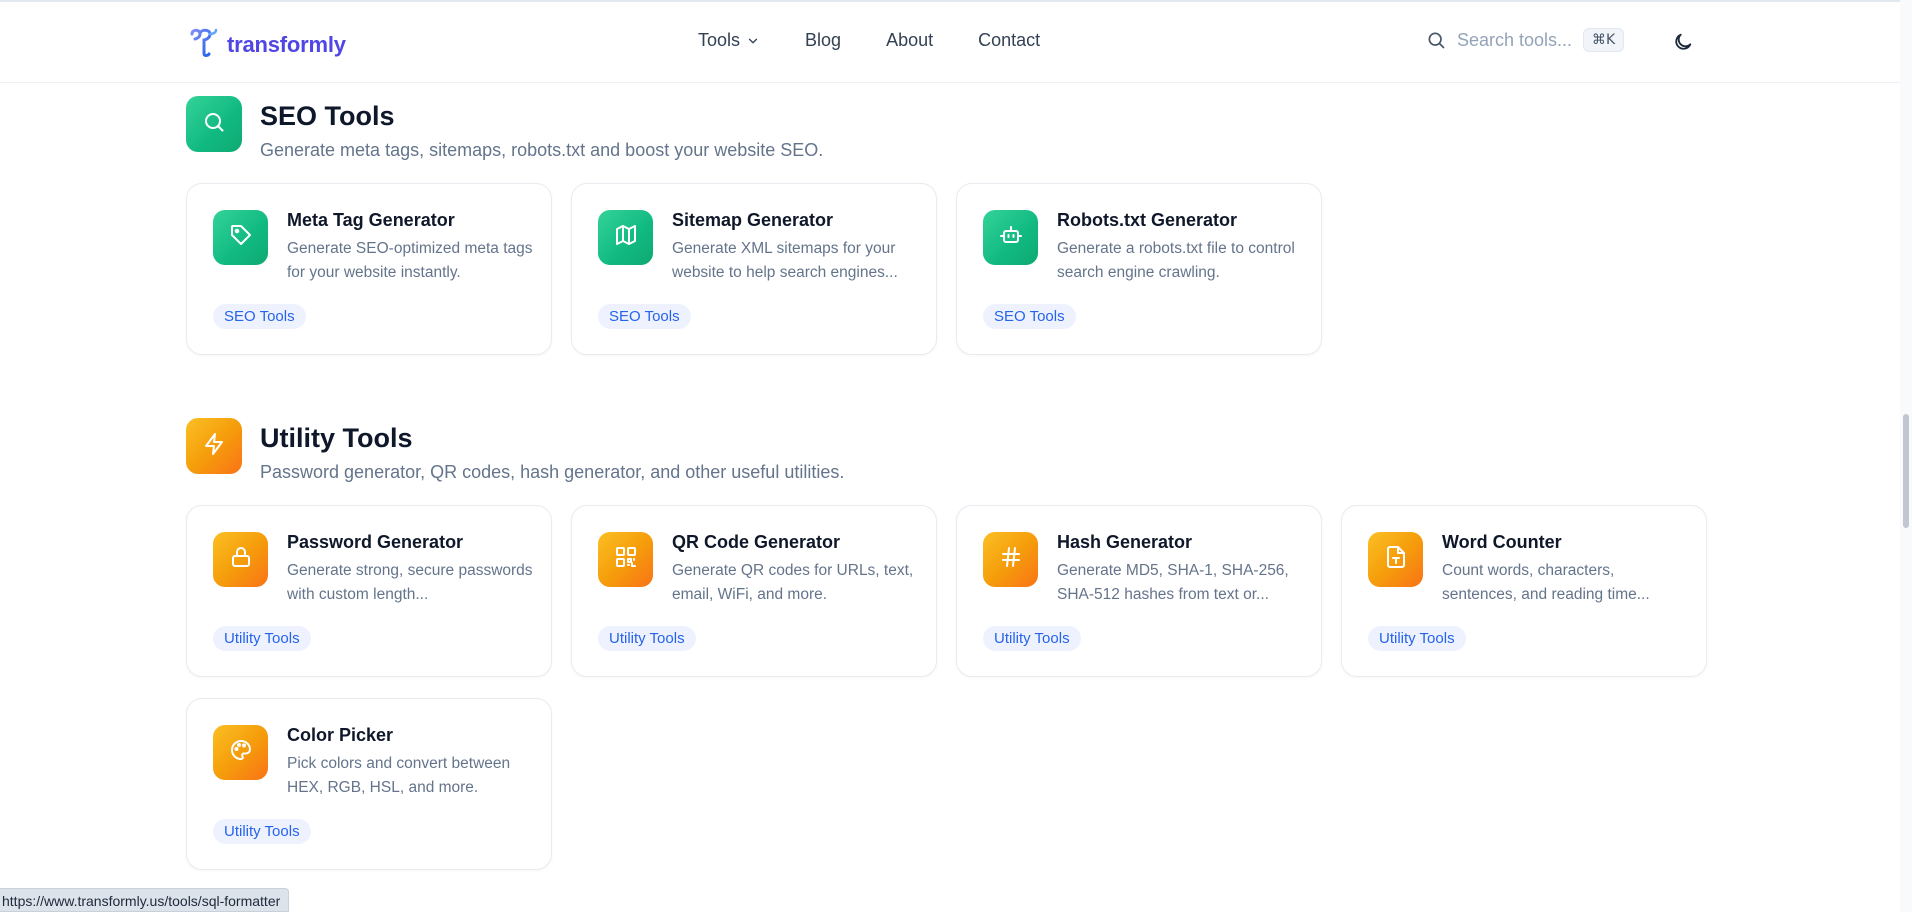 The image size is (1912, 912). I want to click on main-nav: Tools Blog About Contact, so click(869, 40).